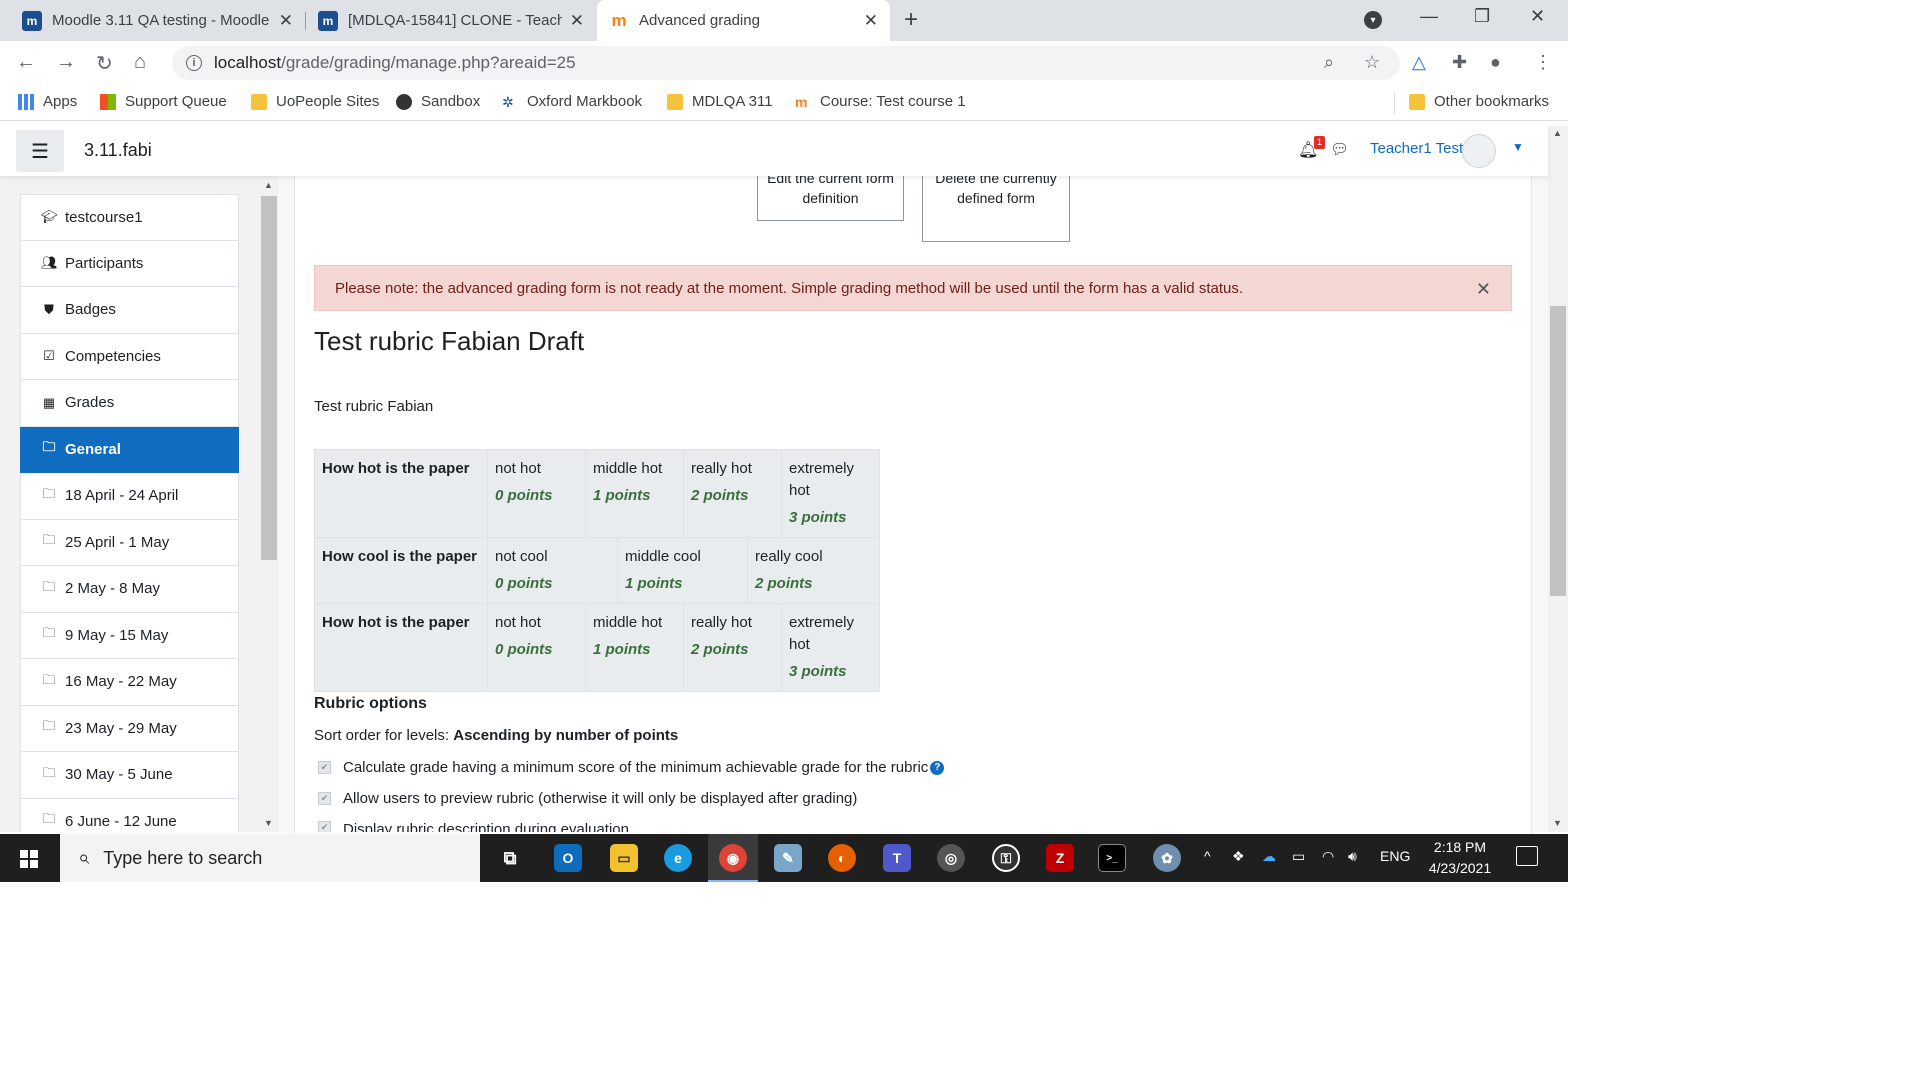 The height and width of the screenshot is (1080, 1920). I want to click on forward-icon: →, so click(66, 62).